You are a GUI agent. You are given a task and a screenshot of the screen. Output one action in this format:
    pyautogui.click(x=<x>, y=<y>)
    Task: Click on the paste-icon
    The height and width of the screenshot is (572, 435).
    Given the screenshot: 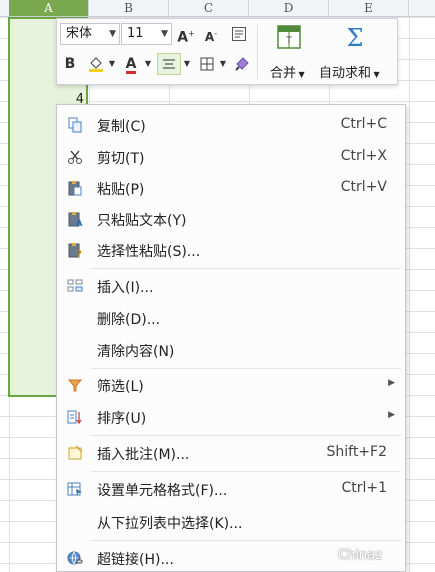 What is the action you would take?
    pyautogui.click(x=75, y=188)
    